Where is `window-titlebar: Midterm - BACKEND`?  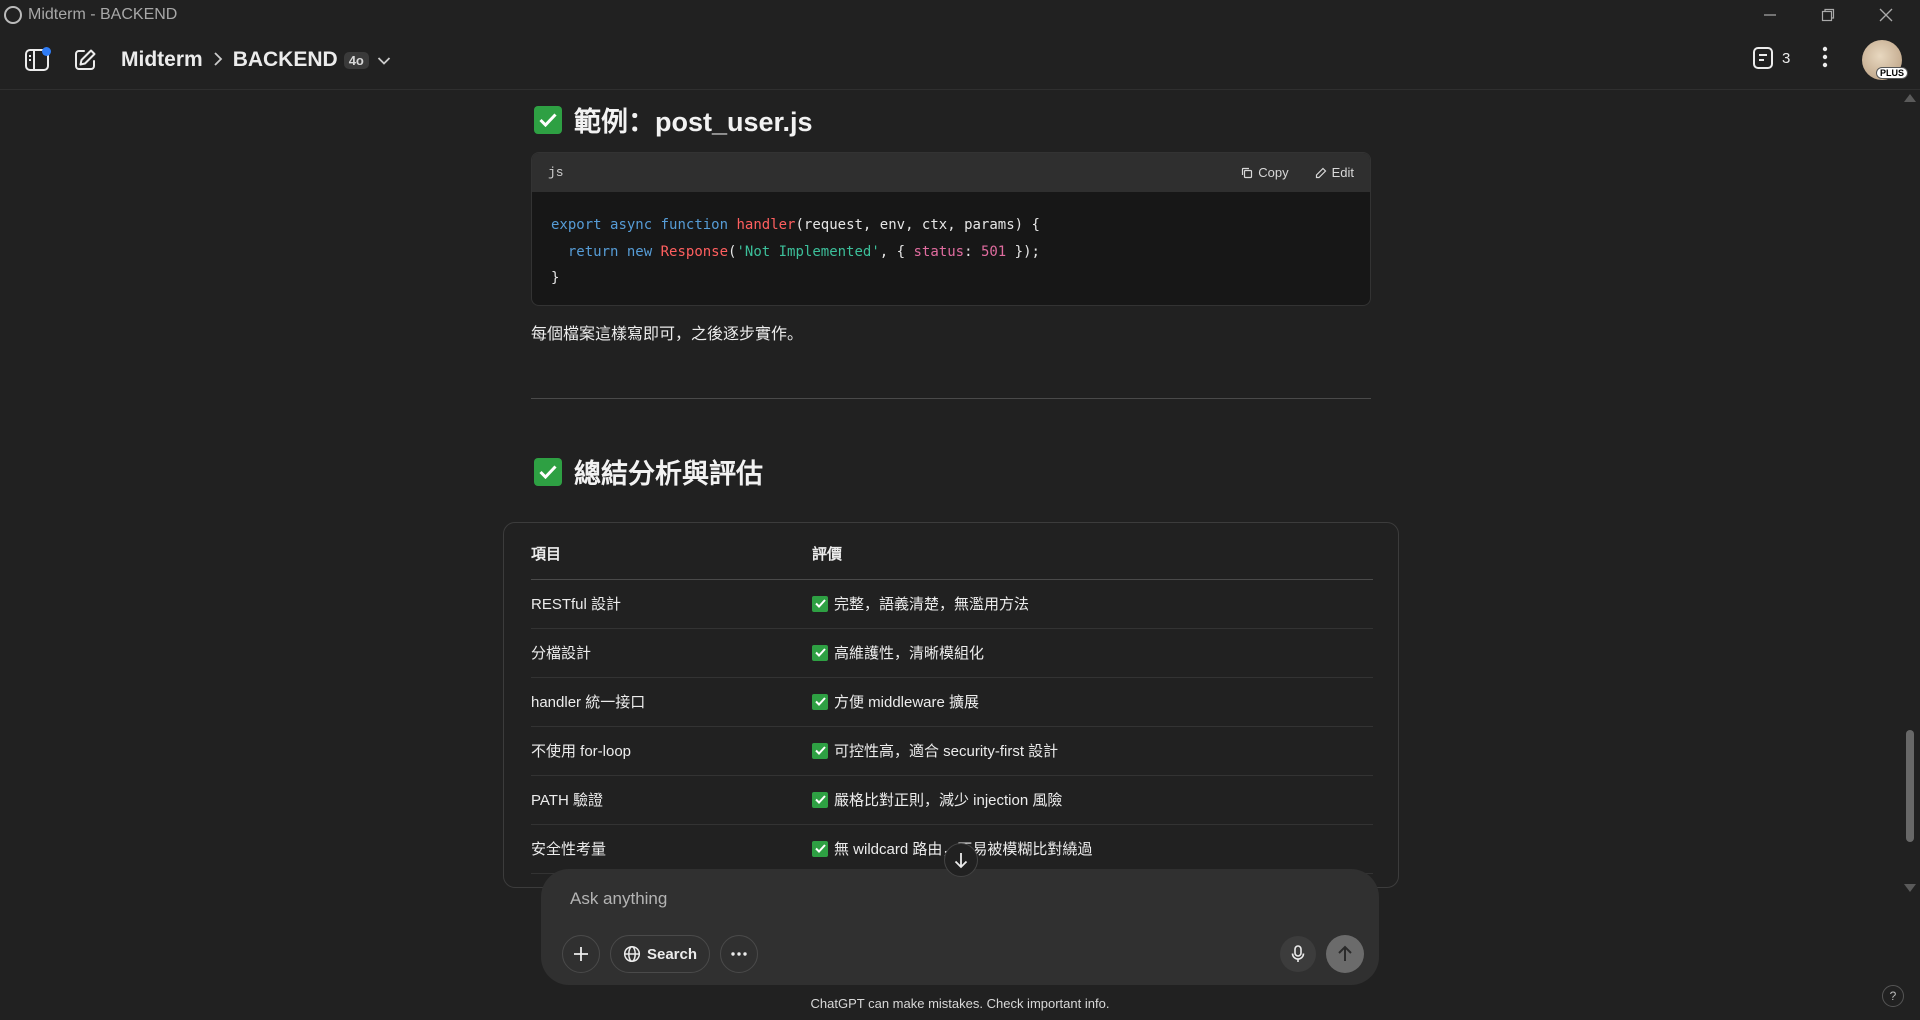
window-titlebar: Midterm - BACKEND is located at coordinates (960, 15).